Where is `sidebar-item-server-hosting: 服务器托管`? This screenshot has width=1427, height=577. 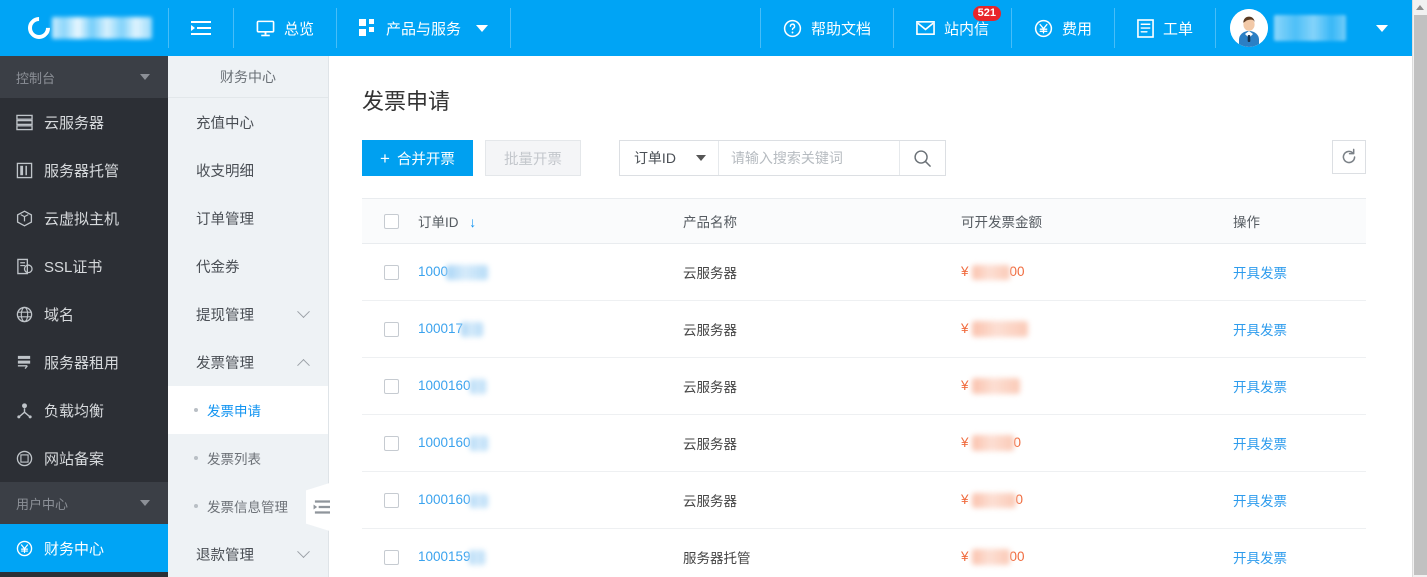
sidebar-item-server-hosting: 服务器托管 is located at coordinates (84, 170).